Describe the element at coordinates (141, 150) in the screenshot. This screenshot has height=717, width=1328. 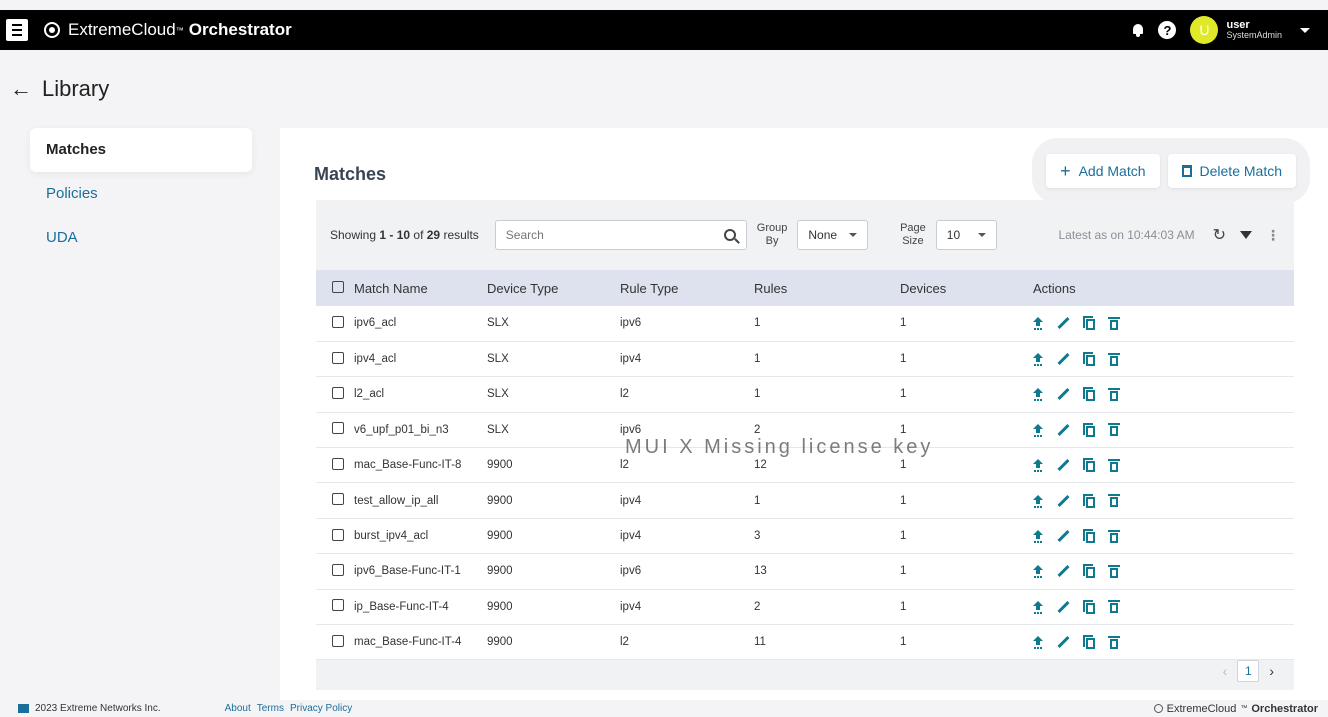
I see `sidebar-item-matches: Matches` at that location.